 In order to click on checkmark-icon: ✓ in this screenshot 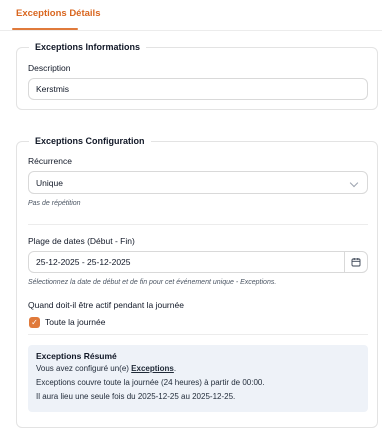, I will do `click(34, 322)`.